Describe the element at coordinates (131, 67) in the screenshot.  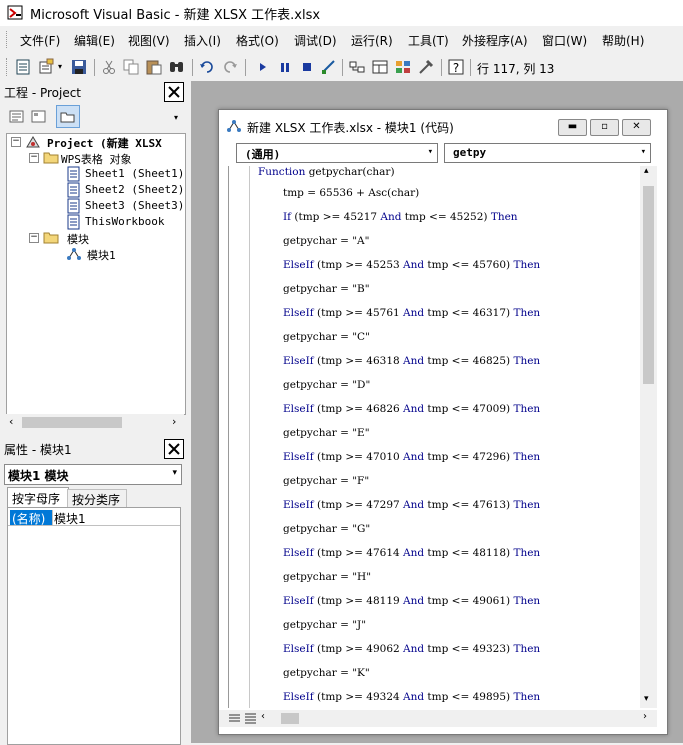
I see `copy-icon` at that location.